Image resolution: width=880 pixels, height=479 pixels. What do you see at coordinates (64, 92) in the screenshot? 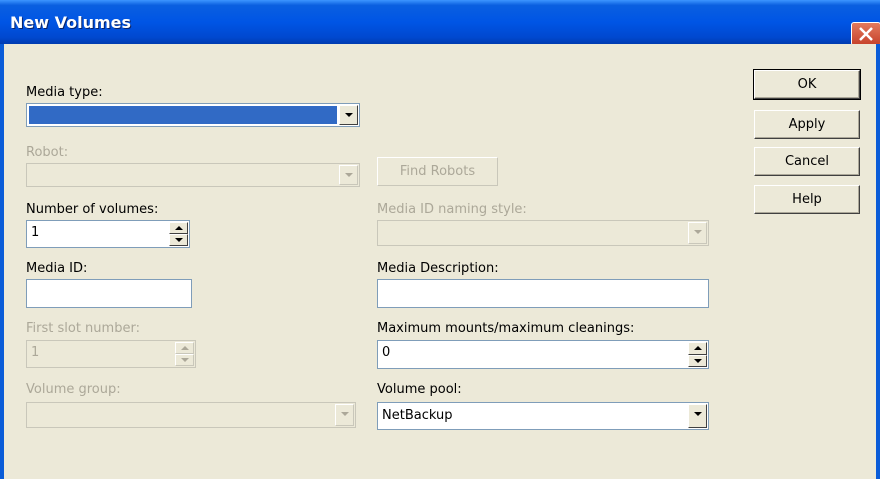
I see `media-type-label: Media type:` at bounding box center [64, 92].